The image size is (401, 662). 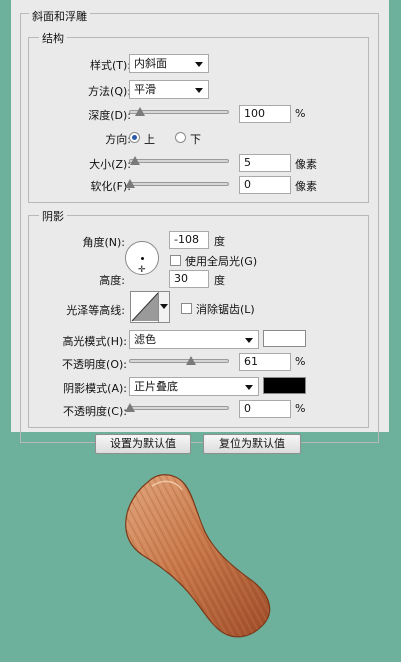 What do you see at coordinates (169, 63) in the screenshot?
I see `style-select: 内斜面` at bounding box center [169, 63].